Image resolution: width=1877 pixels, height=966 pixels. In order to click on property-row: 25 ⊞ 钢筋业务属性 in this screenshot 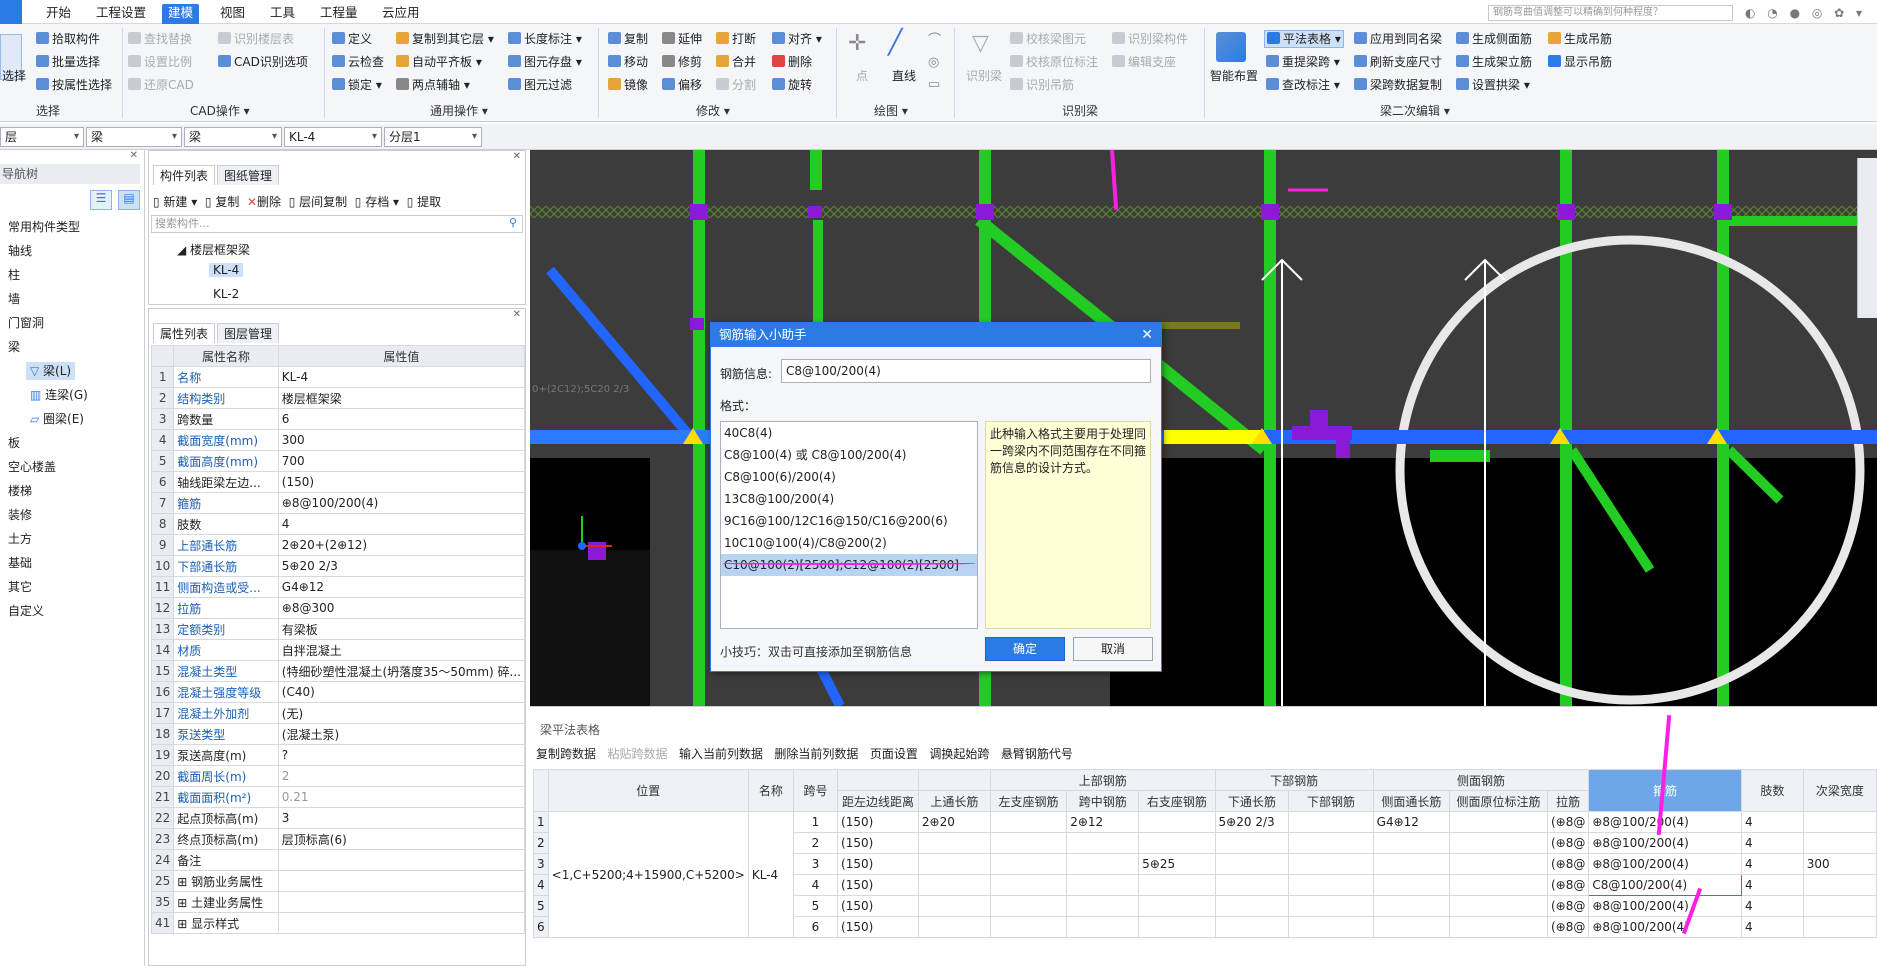, I will do `click(338, 881)`.